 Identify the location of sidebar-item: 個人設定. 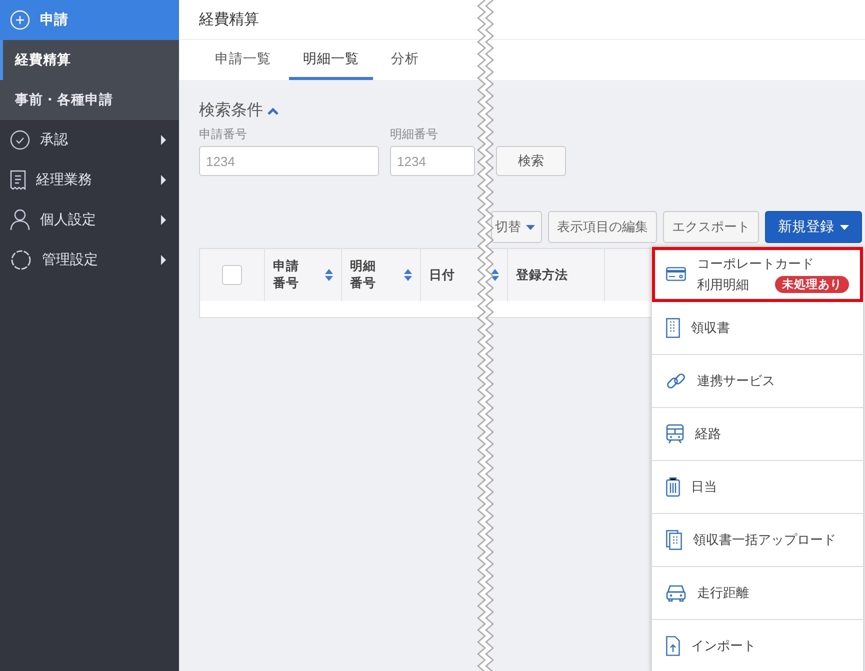
(89, 220).